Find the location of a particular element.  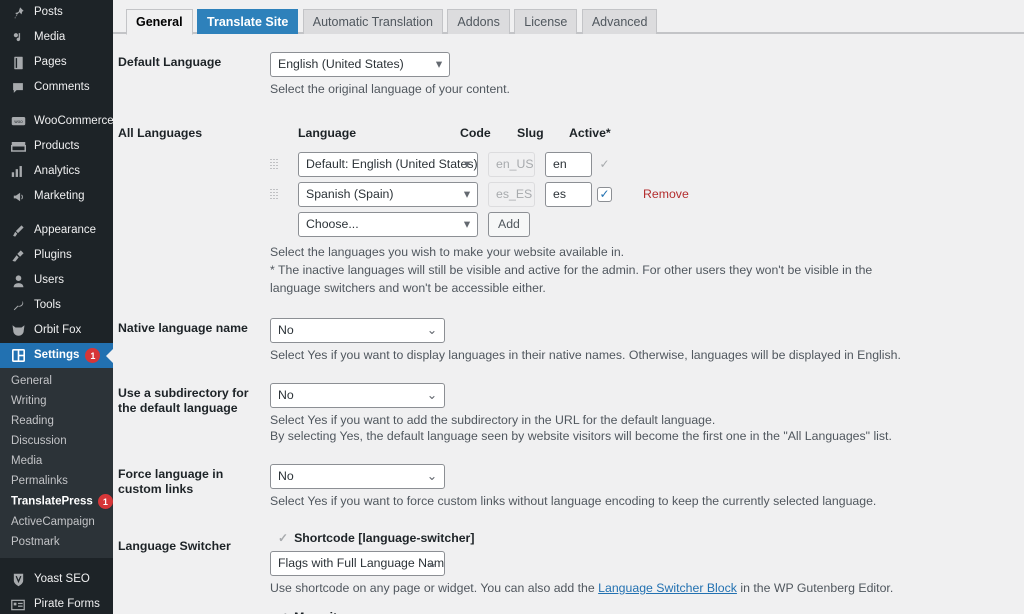

plug-icon is located at coordinates (18, 256).